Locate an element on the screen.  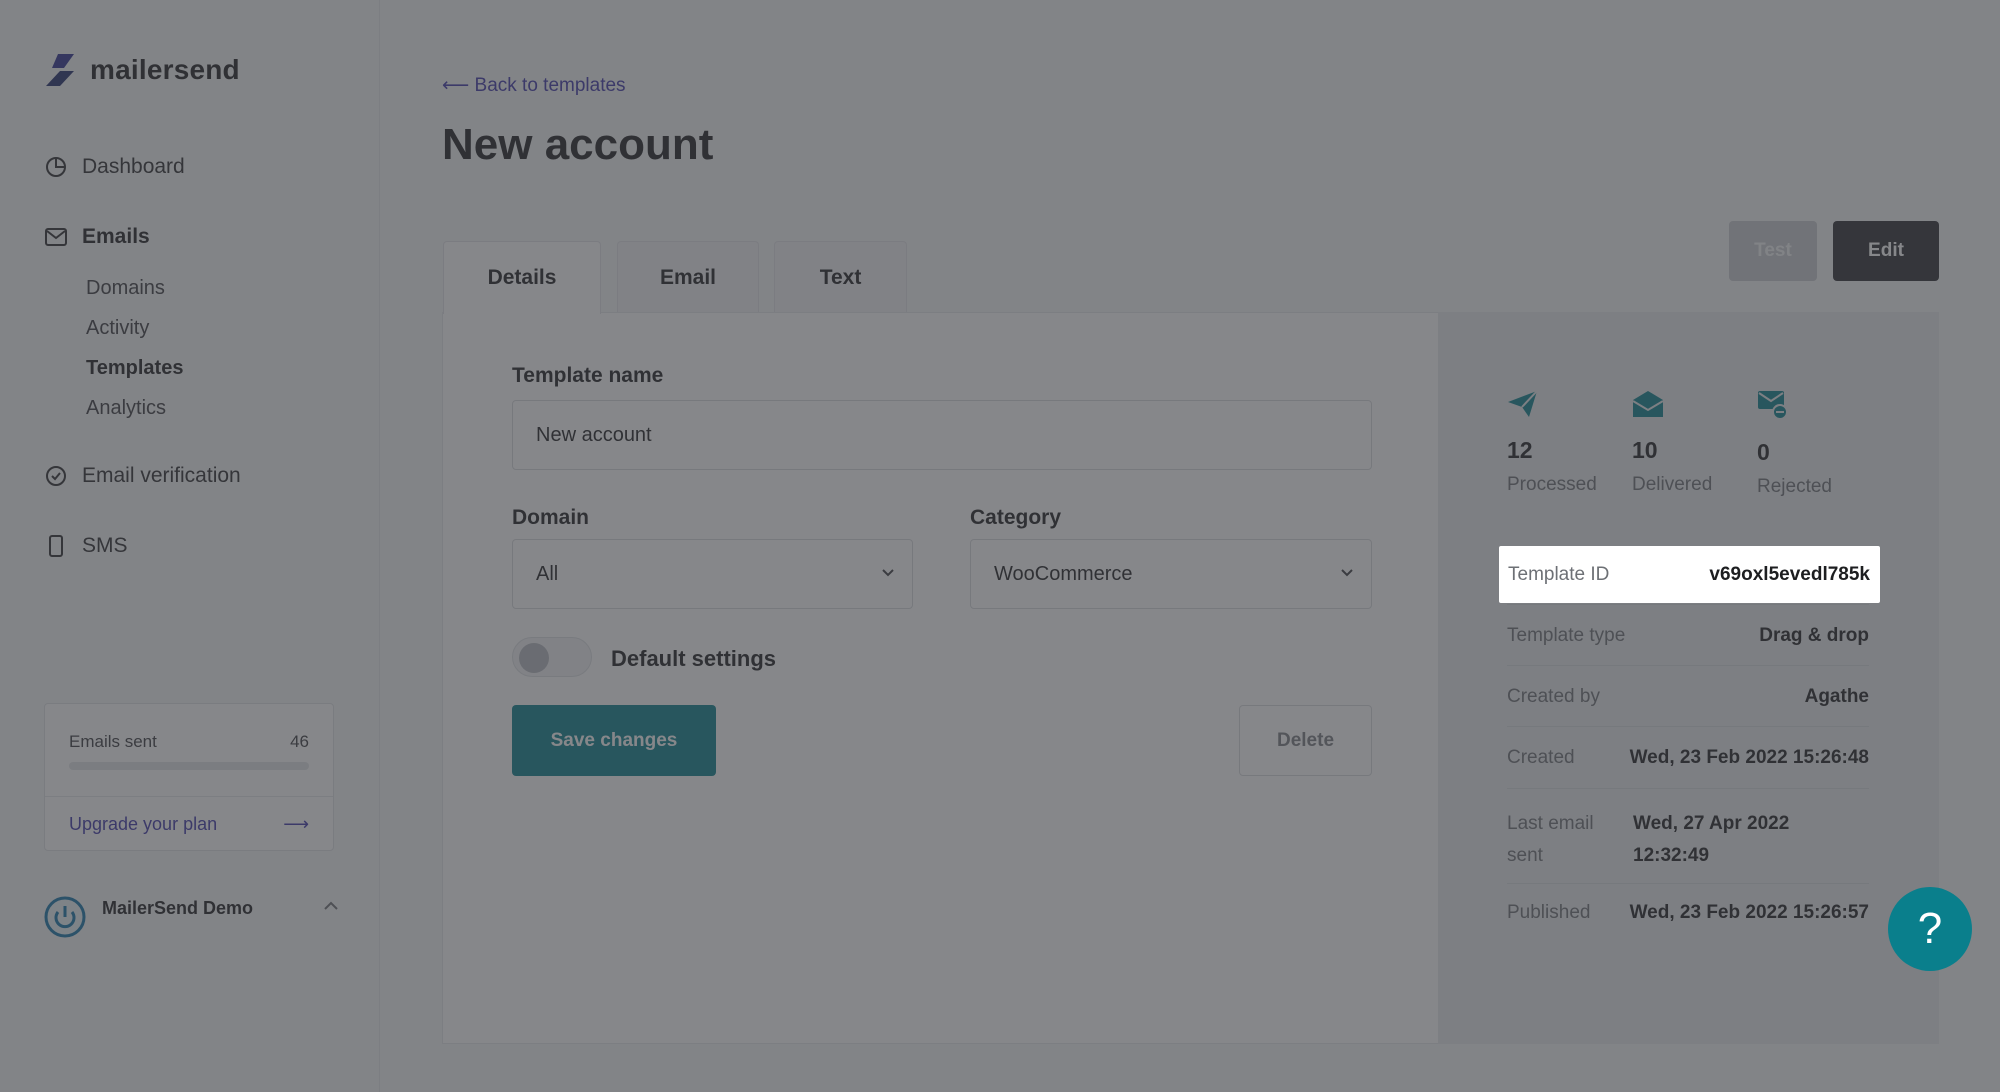
created-by-label: Created by is located at coordinates (1553, 696).